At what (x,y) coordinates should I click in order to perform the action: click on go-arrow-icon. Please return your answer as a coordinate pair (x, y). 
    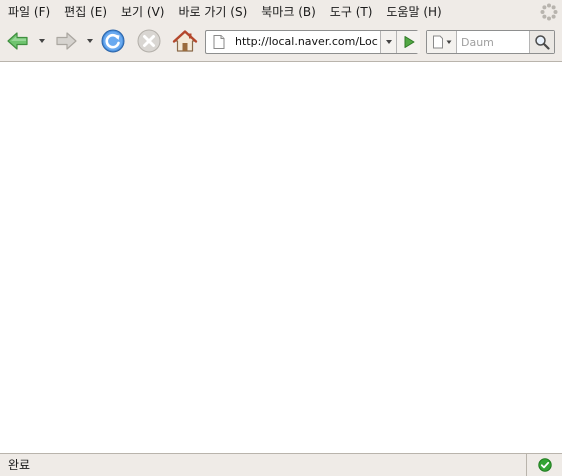
    Looking at the image, I should click on (409, 42).